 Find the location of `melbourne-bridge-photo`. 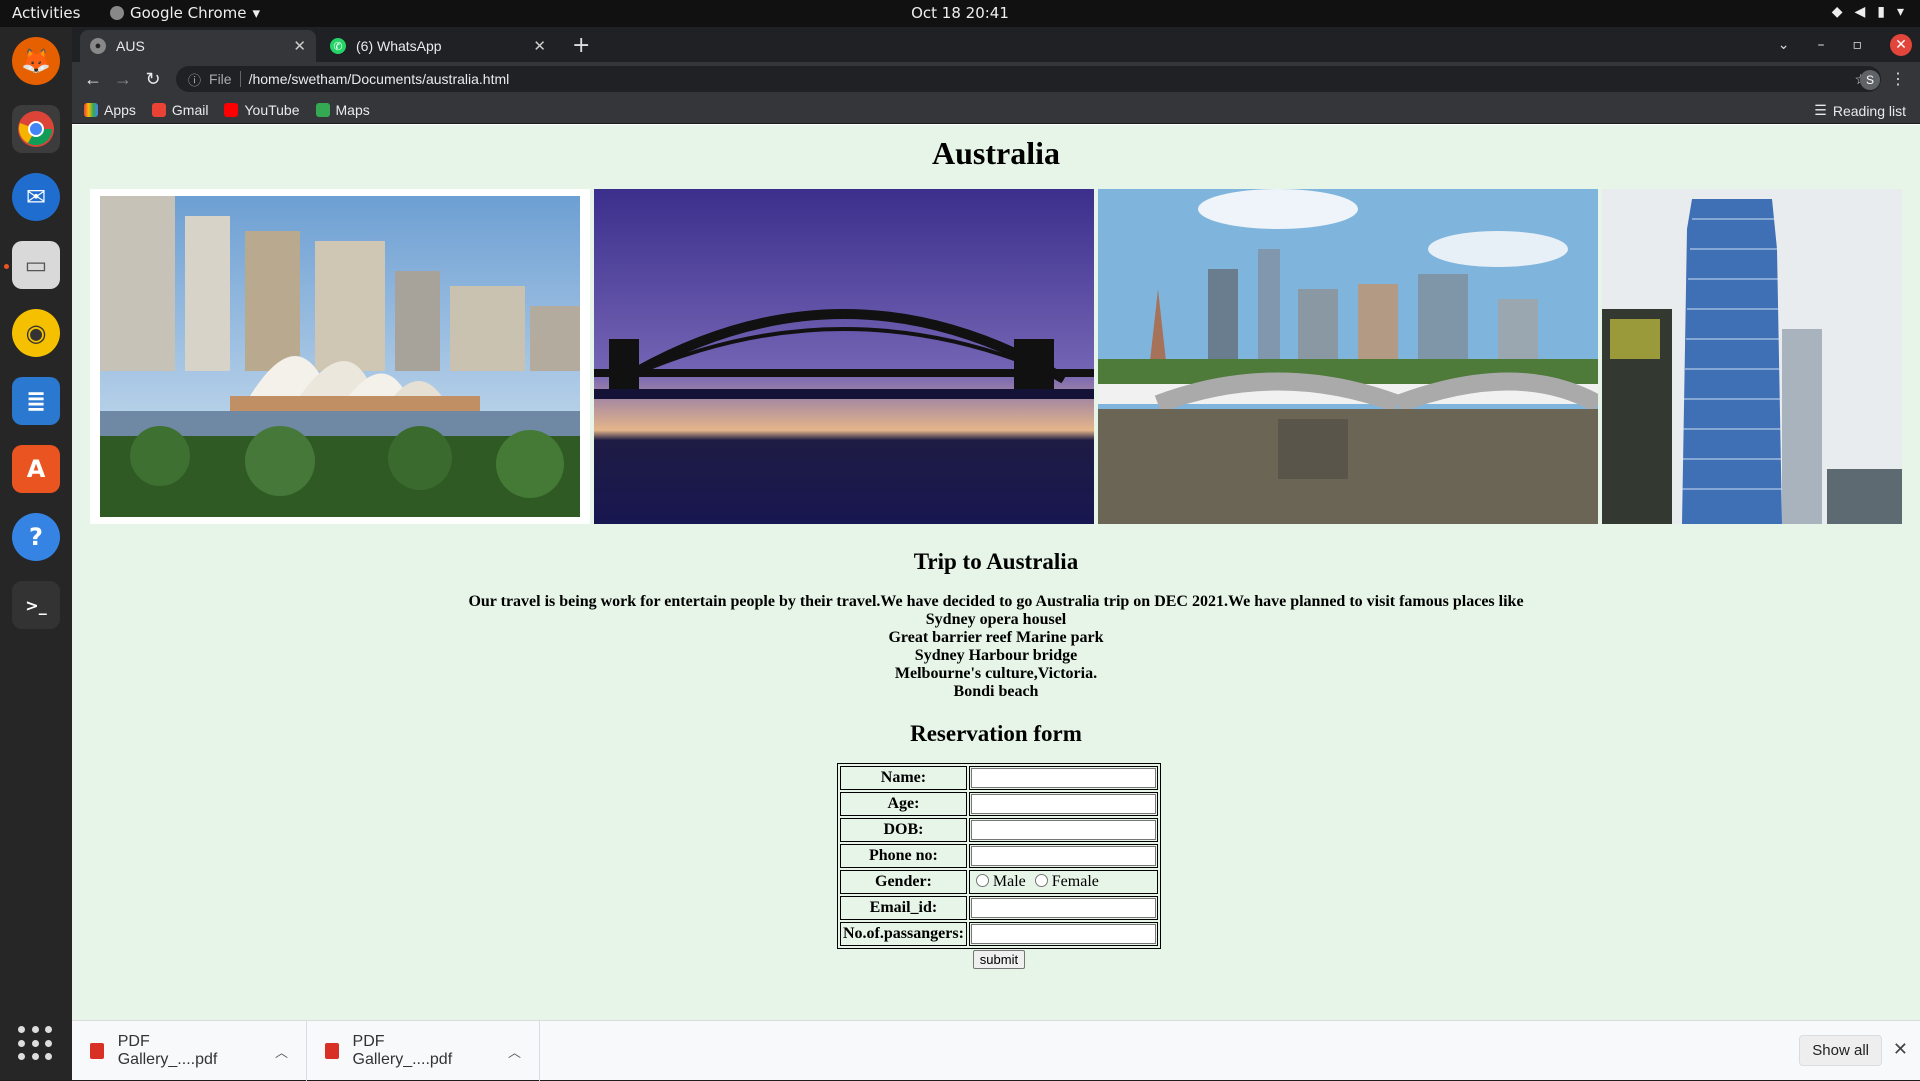

melbourne-bridge-photo is located at coordinates (1348, 356).